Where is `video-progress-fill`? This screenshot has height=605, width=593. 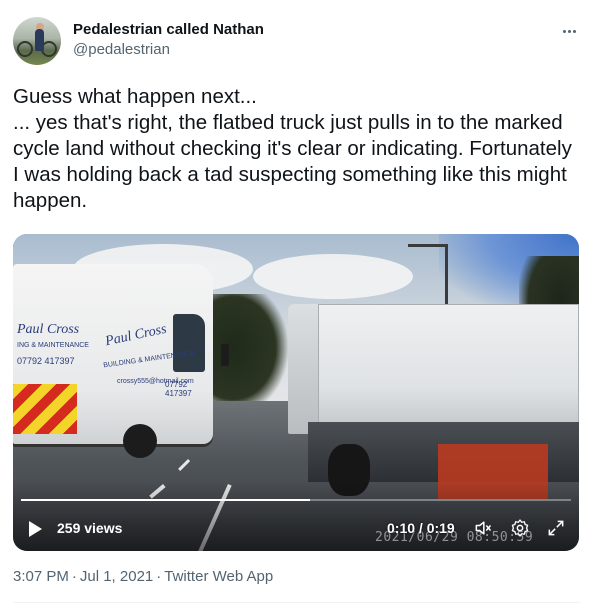 video-progress-fill is located at coordinates (166, 500).